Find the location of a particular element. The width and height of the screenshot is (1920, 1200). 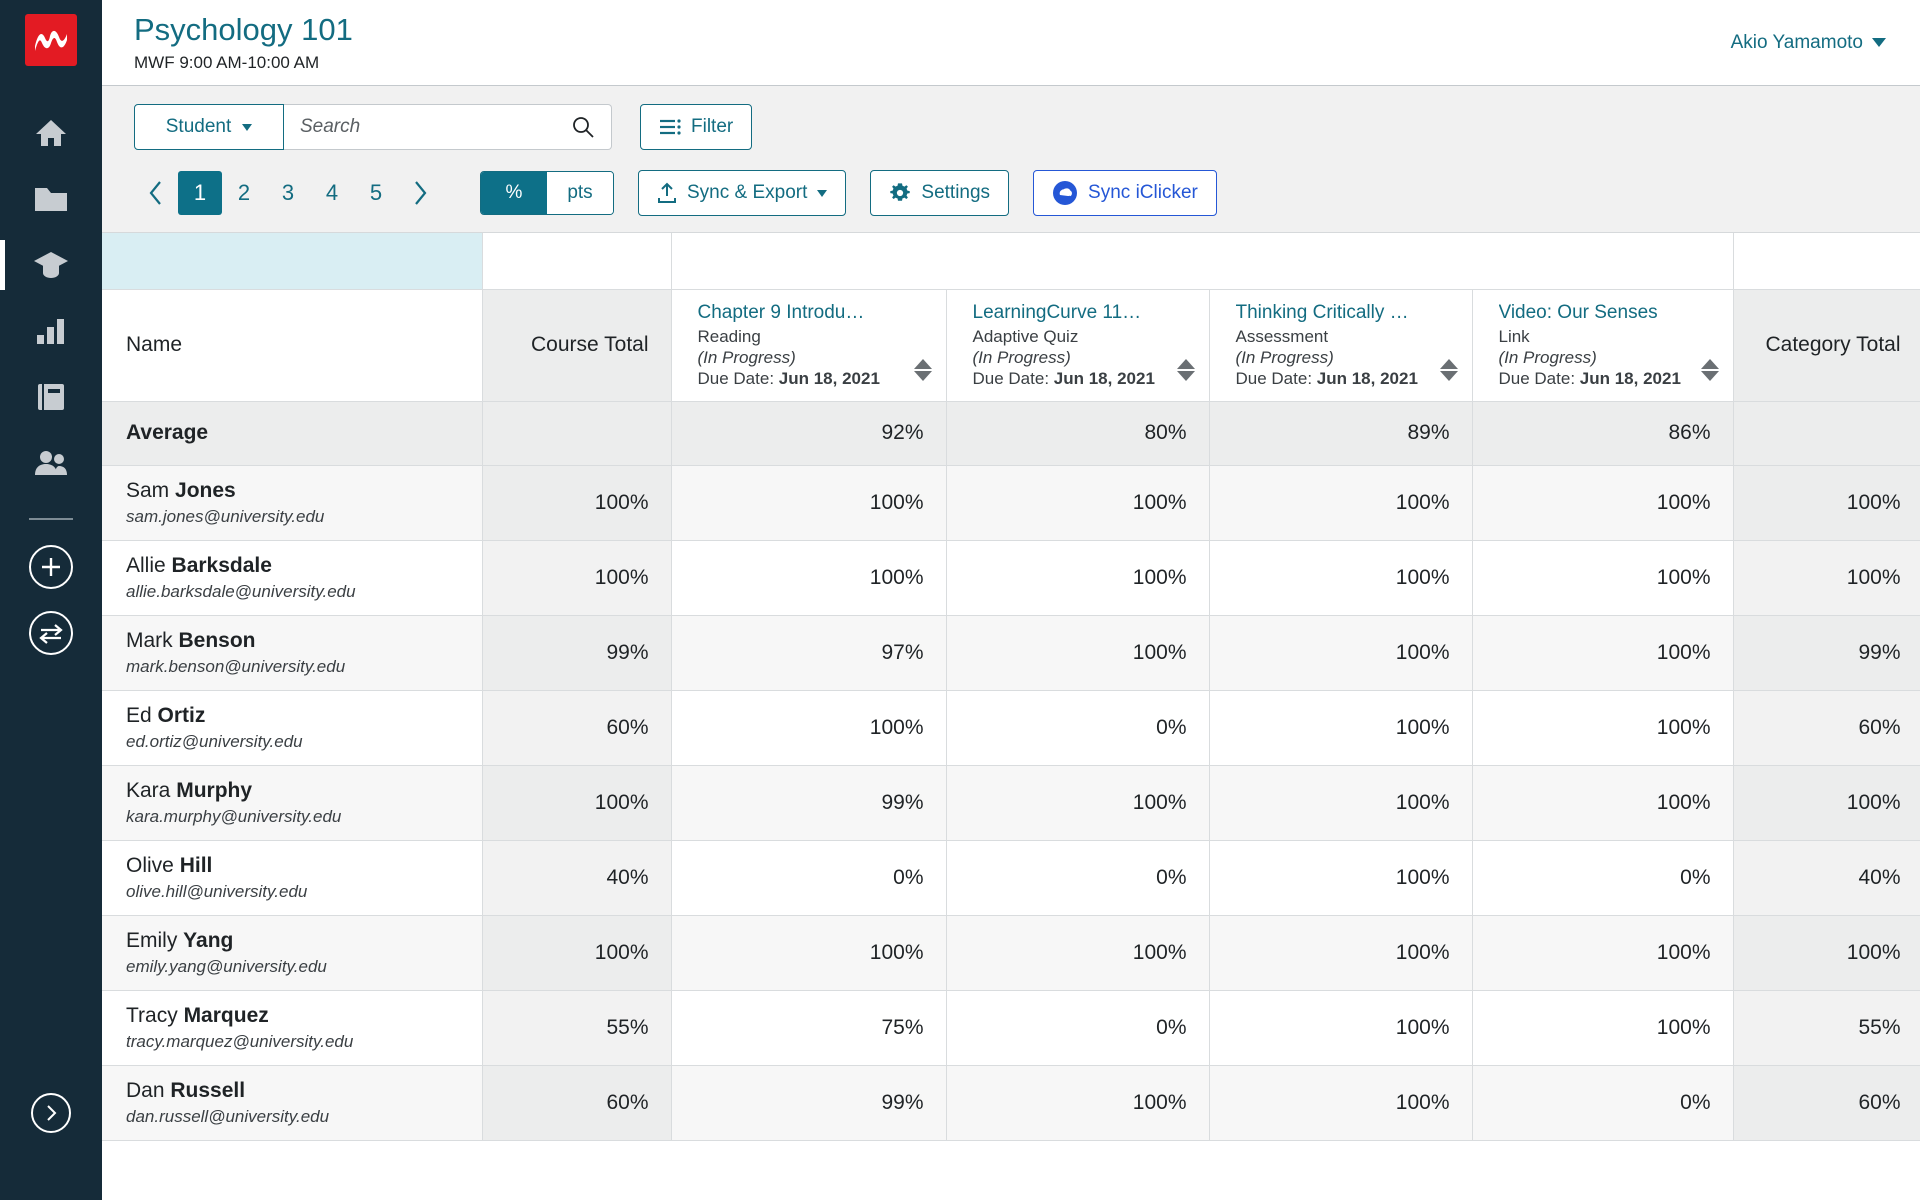

score-cell-1: 0% is located at coordinates (809, 878).